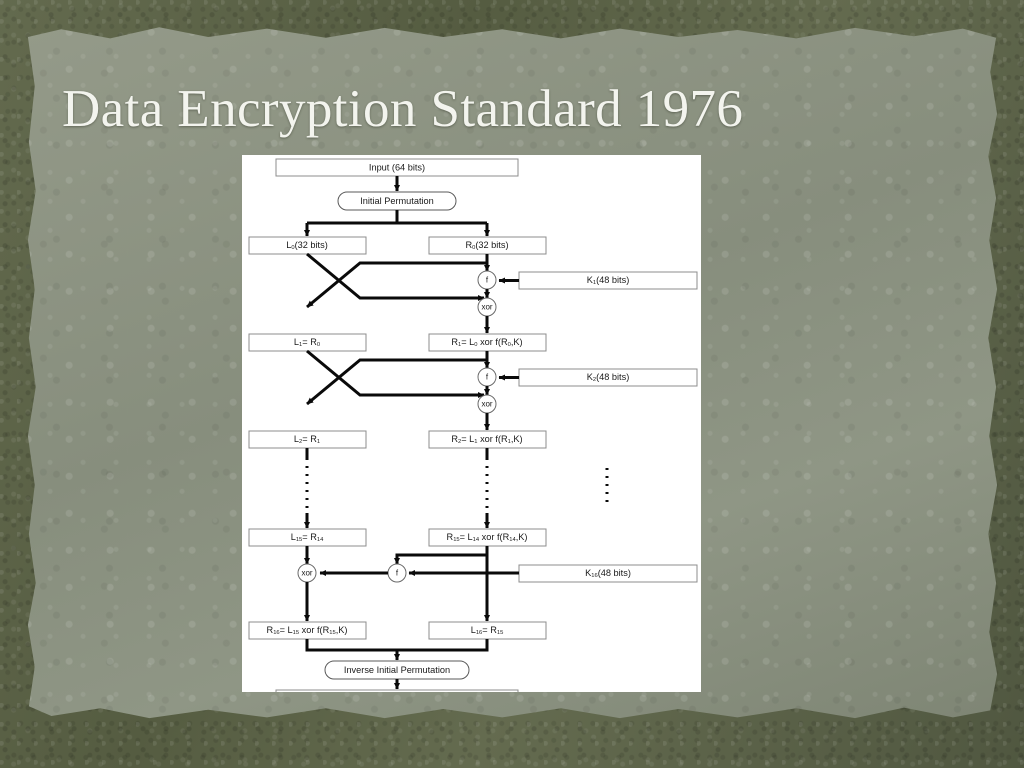 Image resolution: width=1024 pixels, height=768 pixels. I want to click on node-R1-label: R1= L0 xor f(R0,K), so click(486, 343).